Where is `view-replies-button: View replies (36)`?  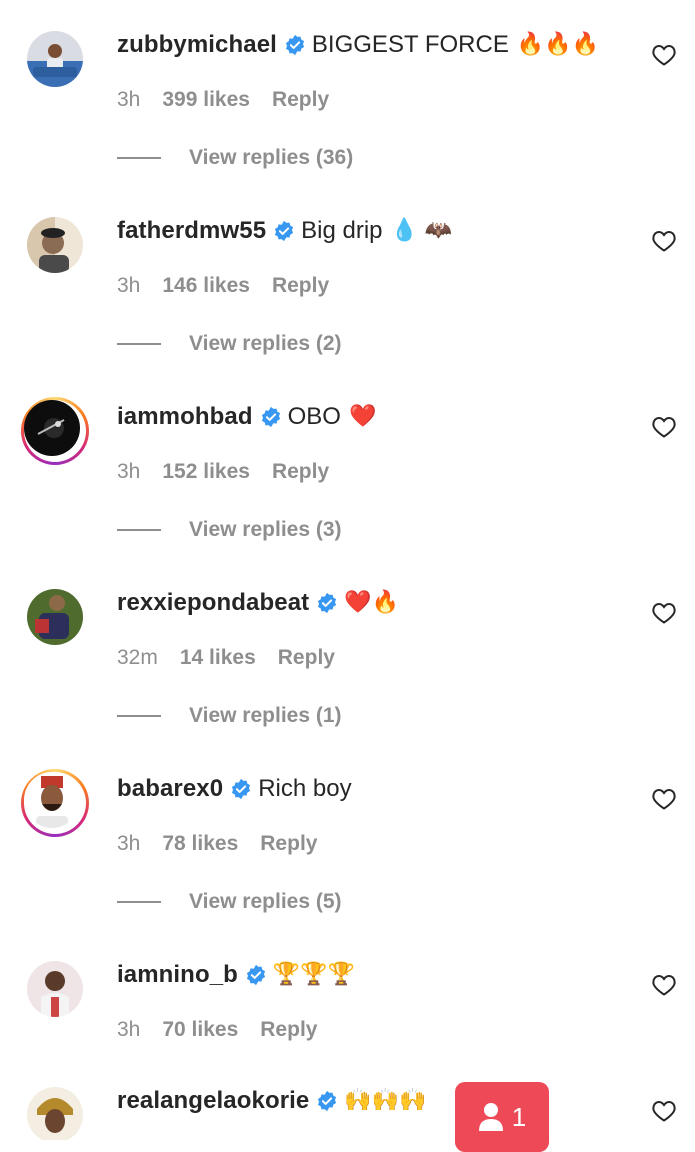 view-replies-button: View replies (36) is located at coordinates (235, 158).